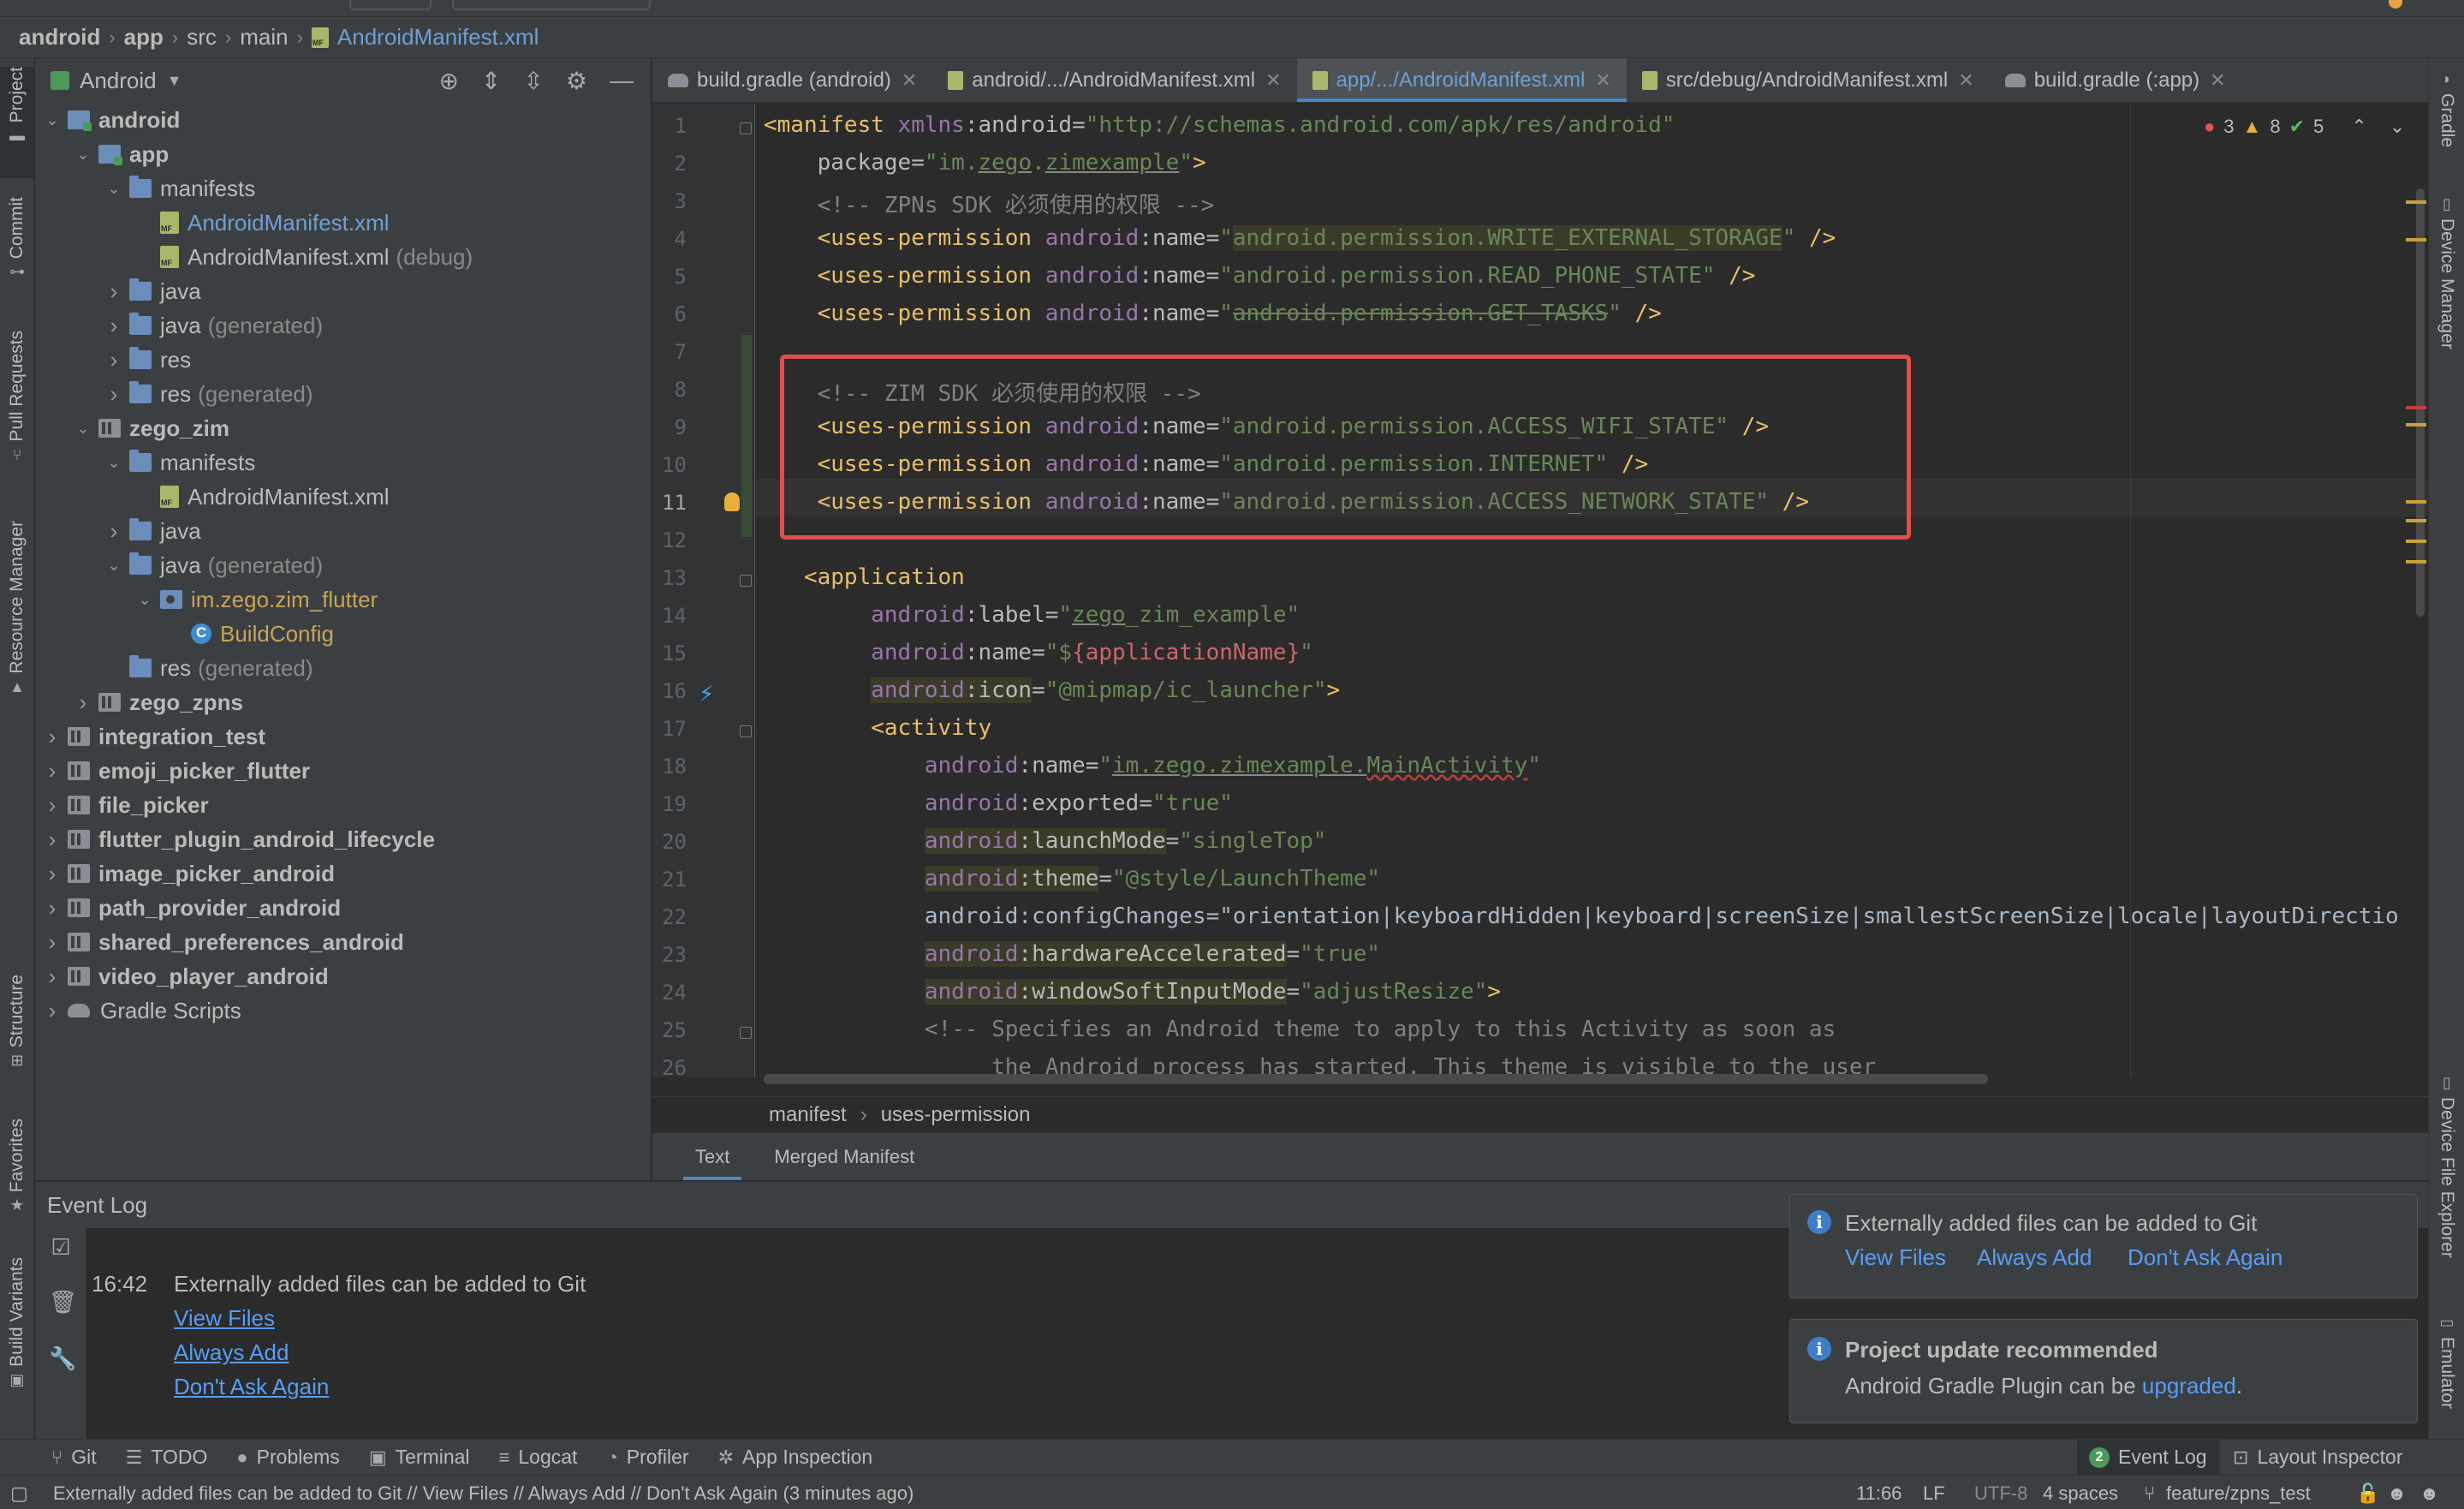 This screenshot has height=1509, width=2464. I want to click on tool-tab-build-variants: Build Variants ▣, so click(17, 1334).